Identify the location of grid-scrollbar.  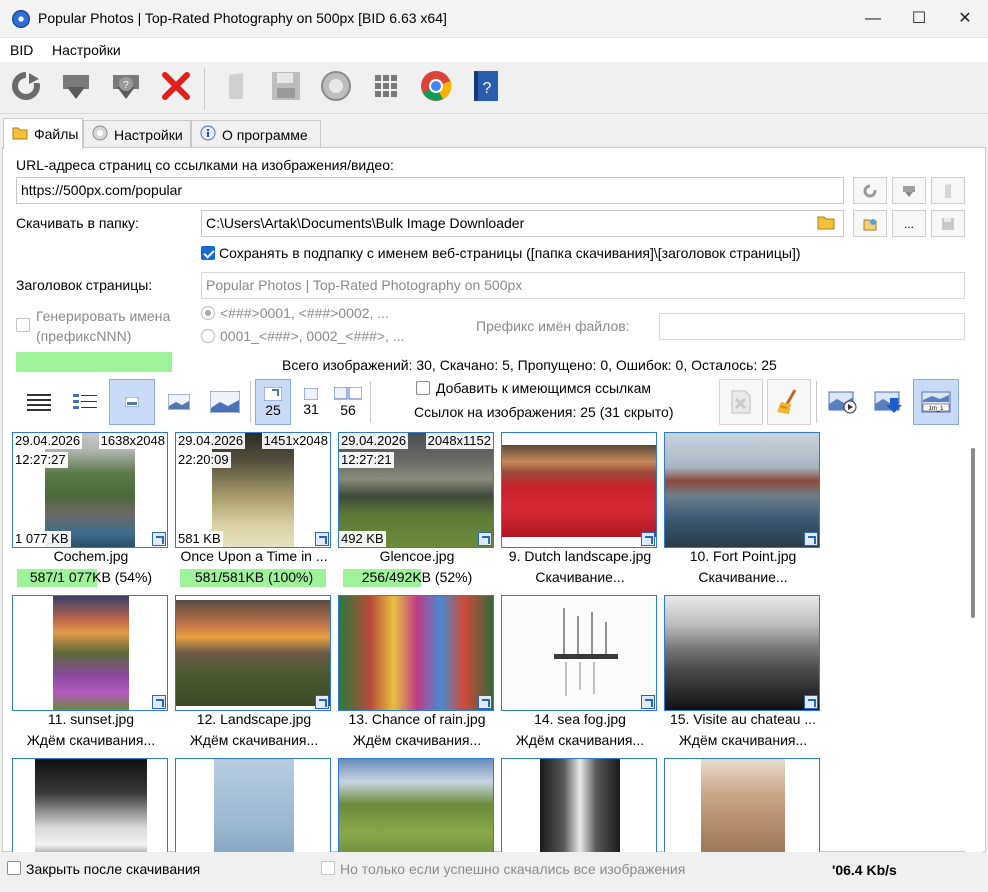
(974, 643).